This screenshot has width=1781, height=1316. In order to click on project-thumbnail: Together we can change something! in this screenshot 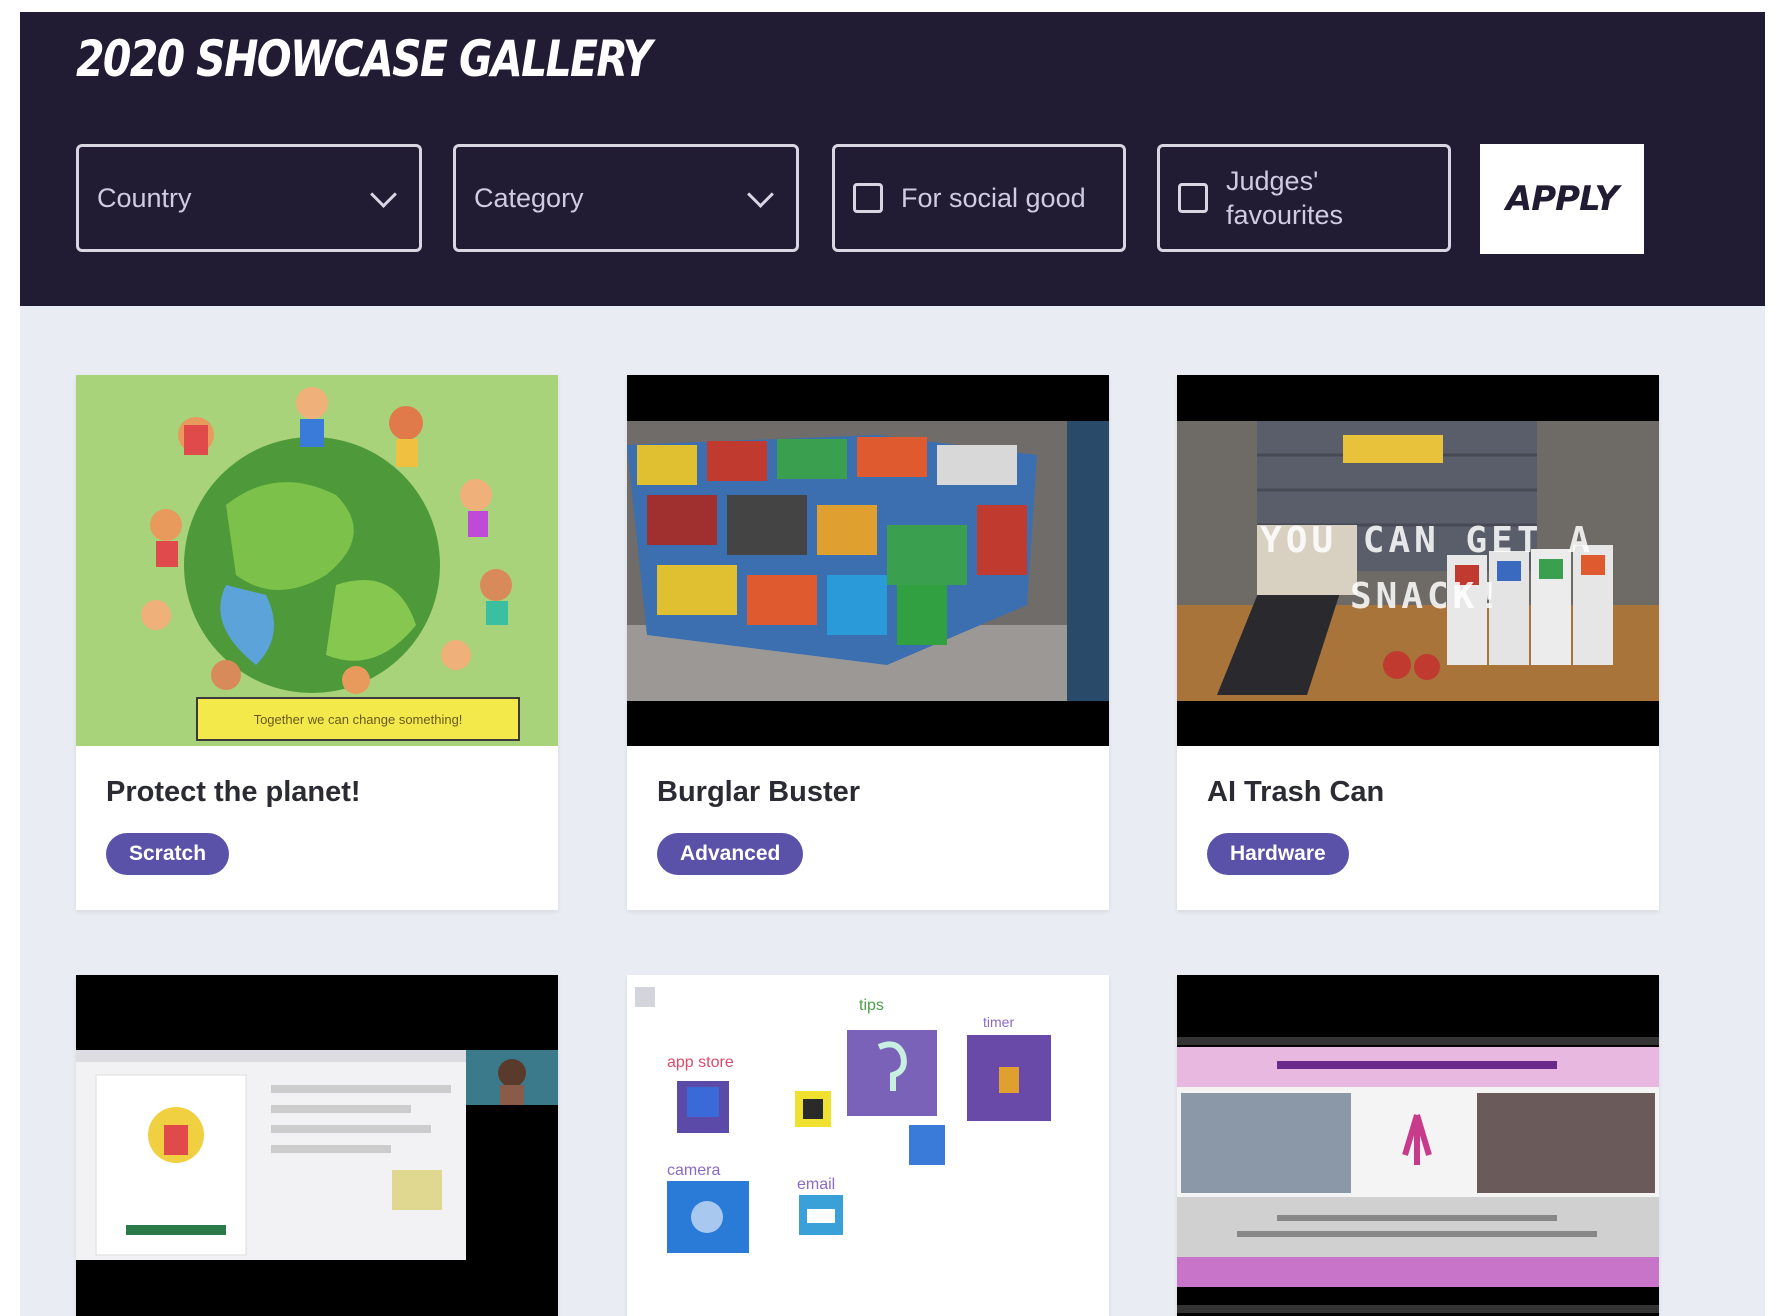, I will do `click(317, 560)`.